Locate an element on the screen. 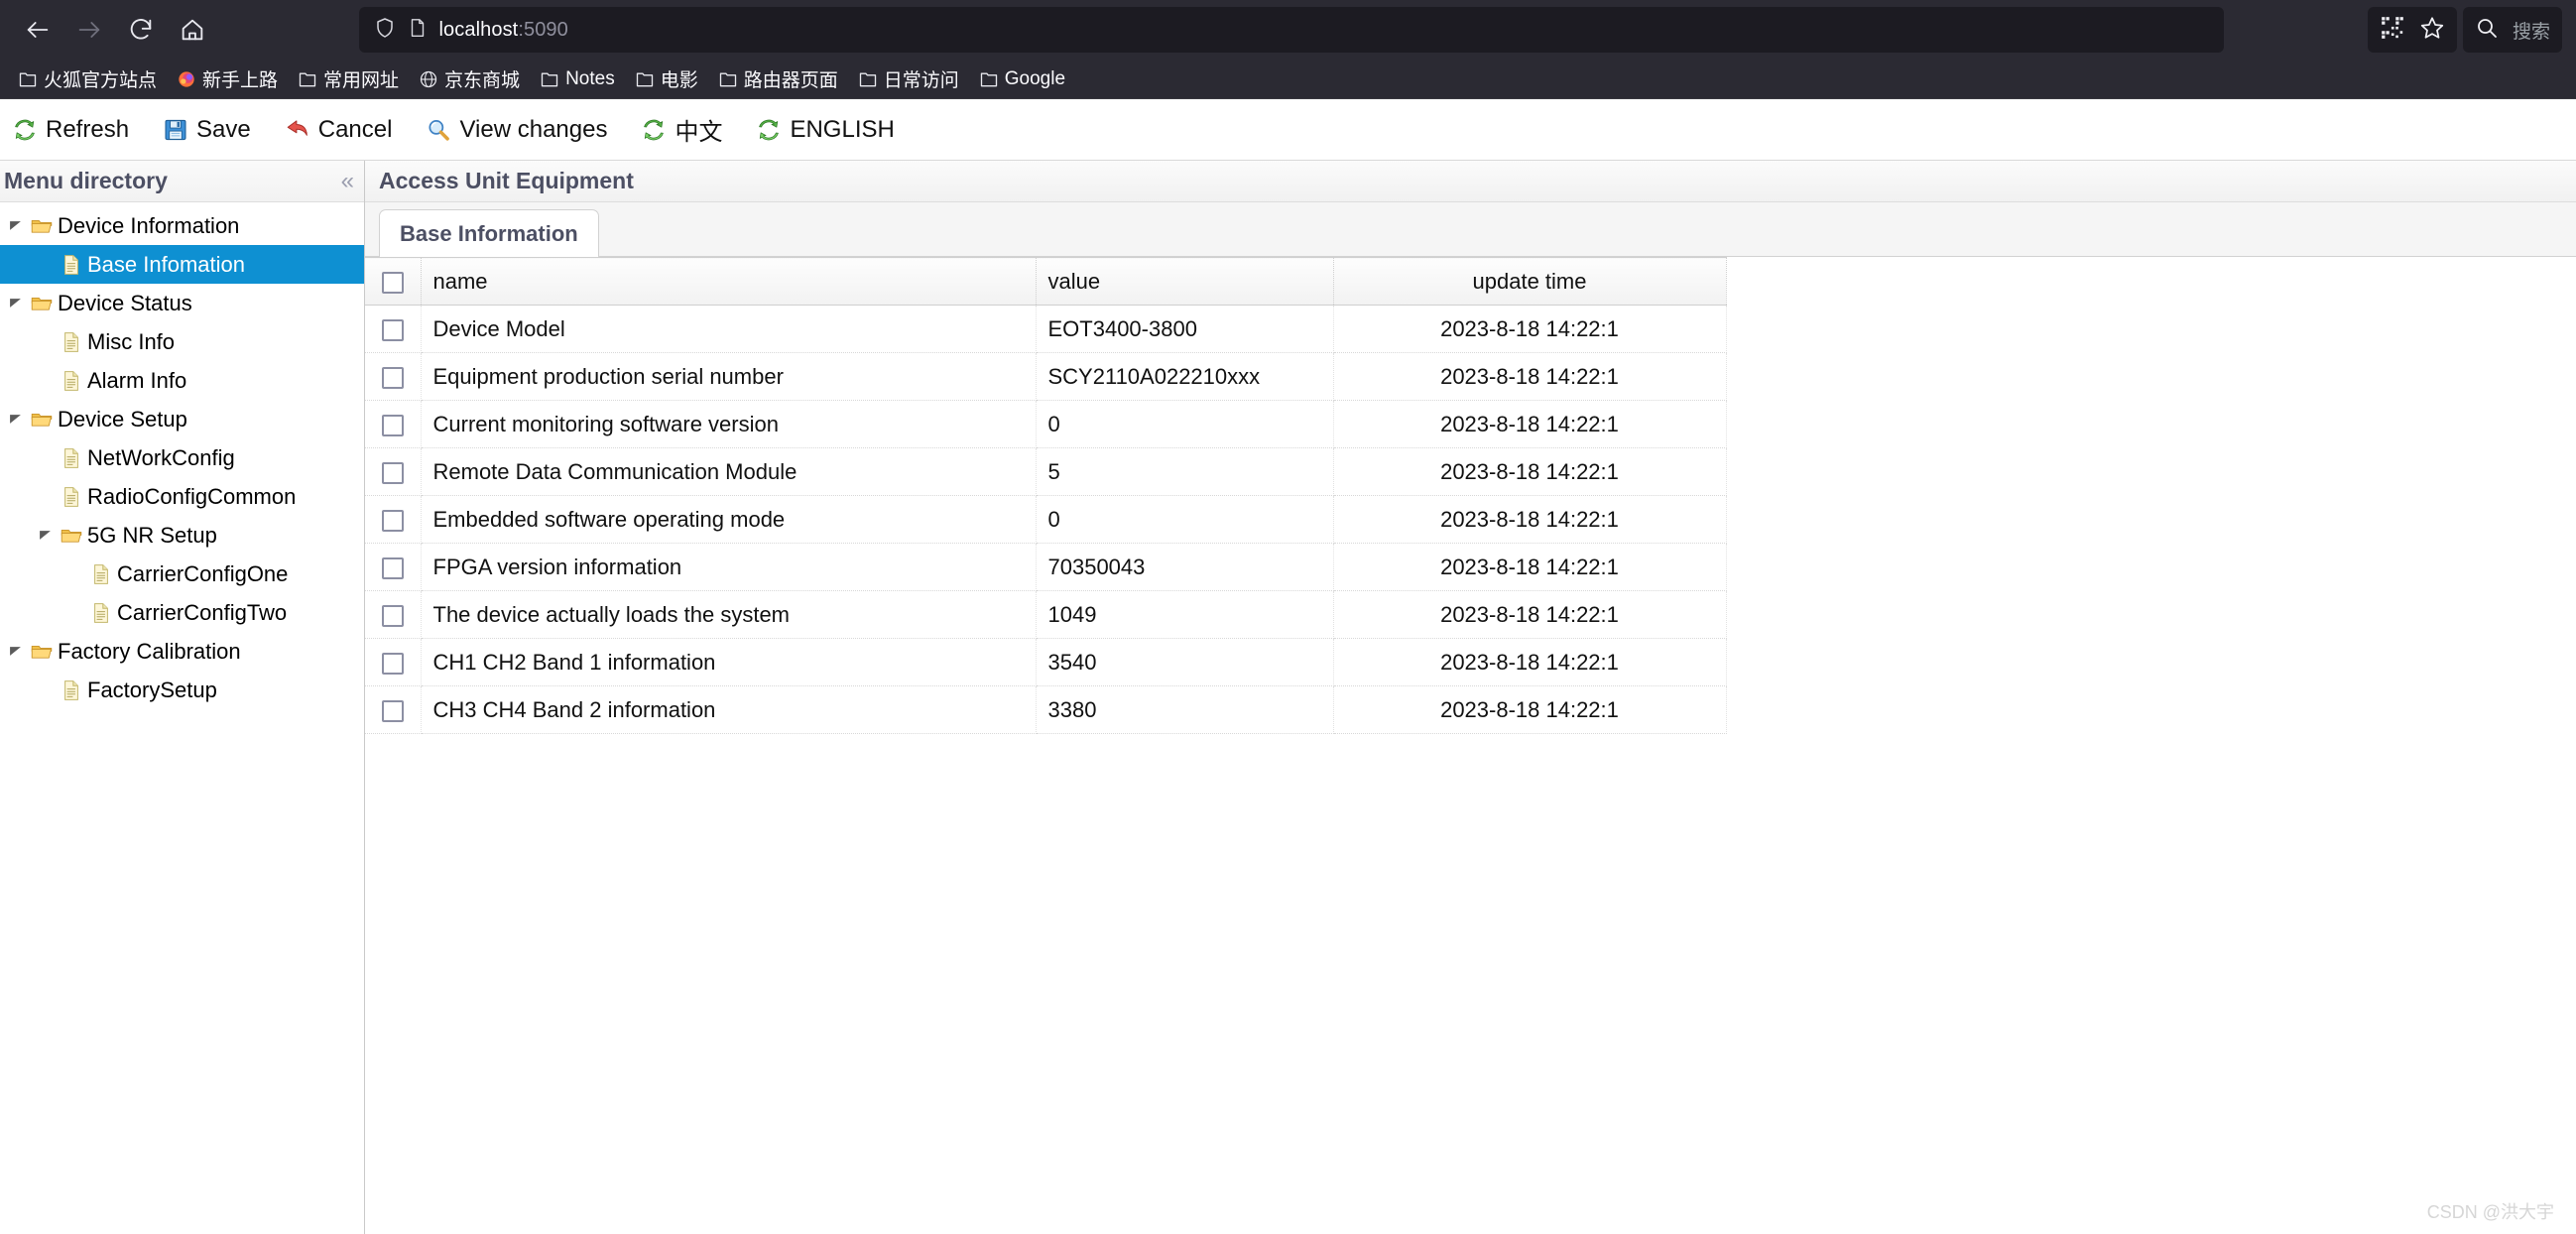 The height and width of the screenshot is (1234, 2576). toolbar-button-view-changes: View changes is located at coordinates (516, 130).